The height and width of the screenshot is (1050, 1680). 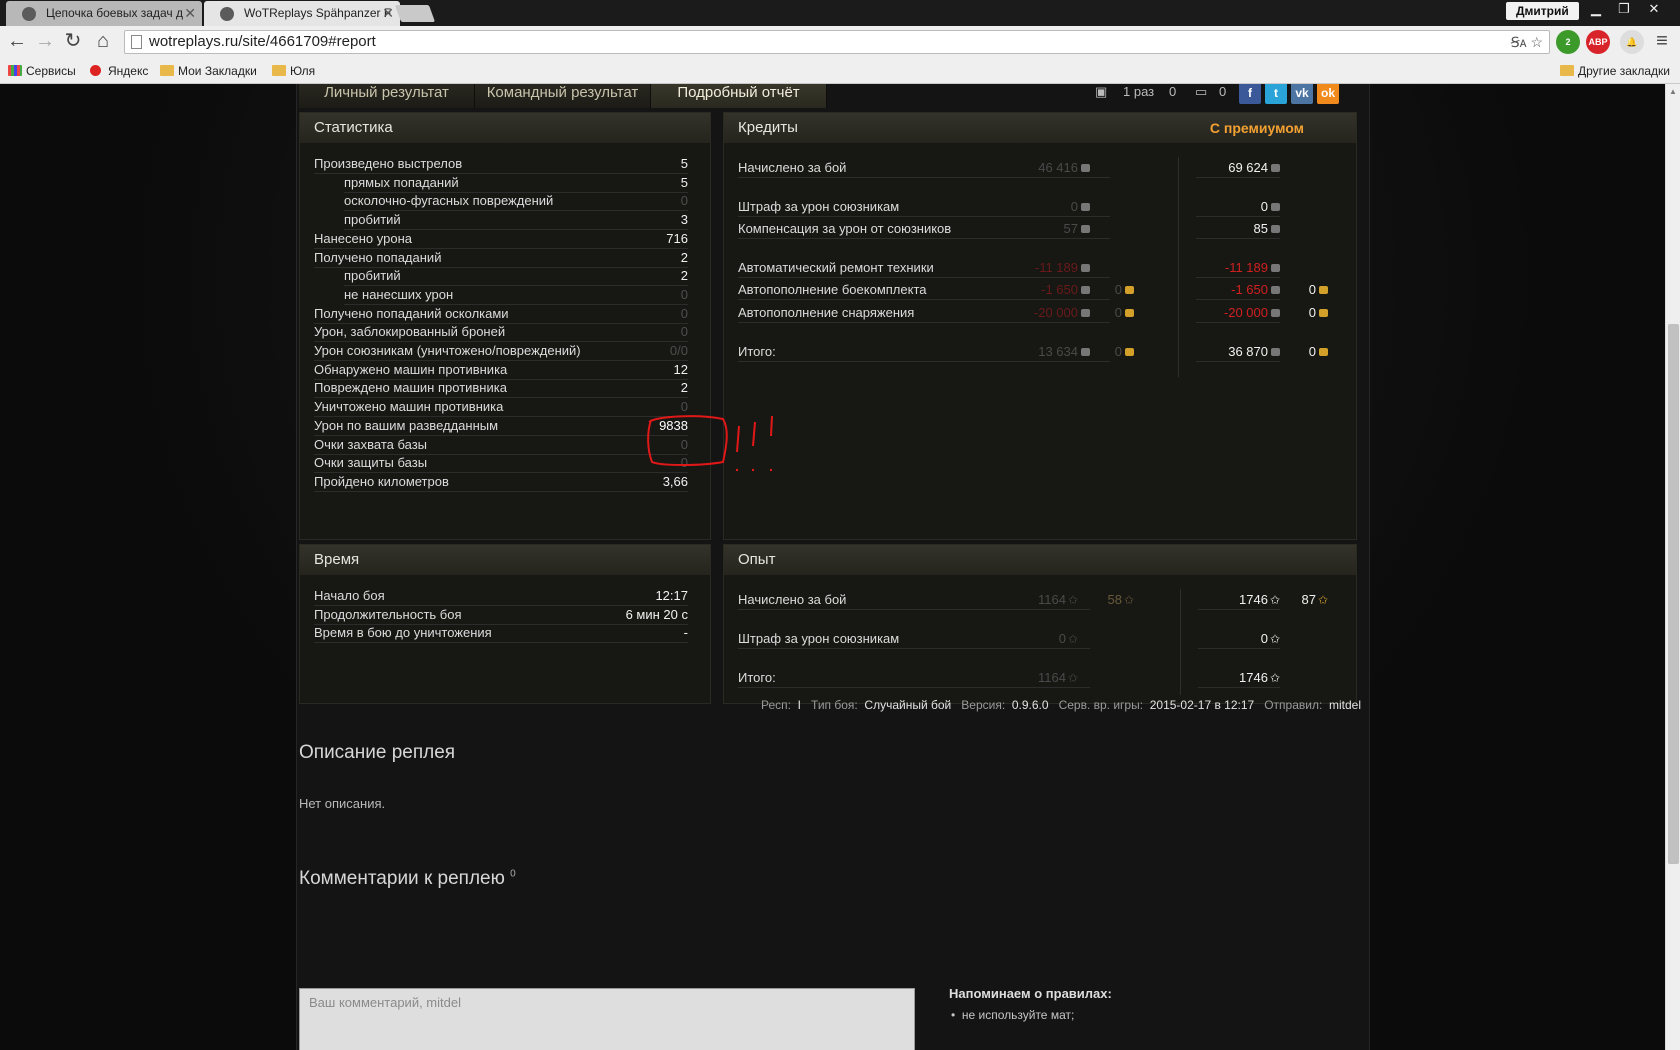 What do you see at coordinates (104, 13) in the screenshot?
I see `browser-tab-1: Цепочка боевых задач д ✕` at bounding box center [104, 13].